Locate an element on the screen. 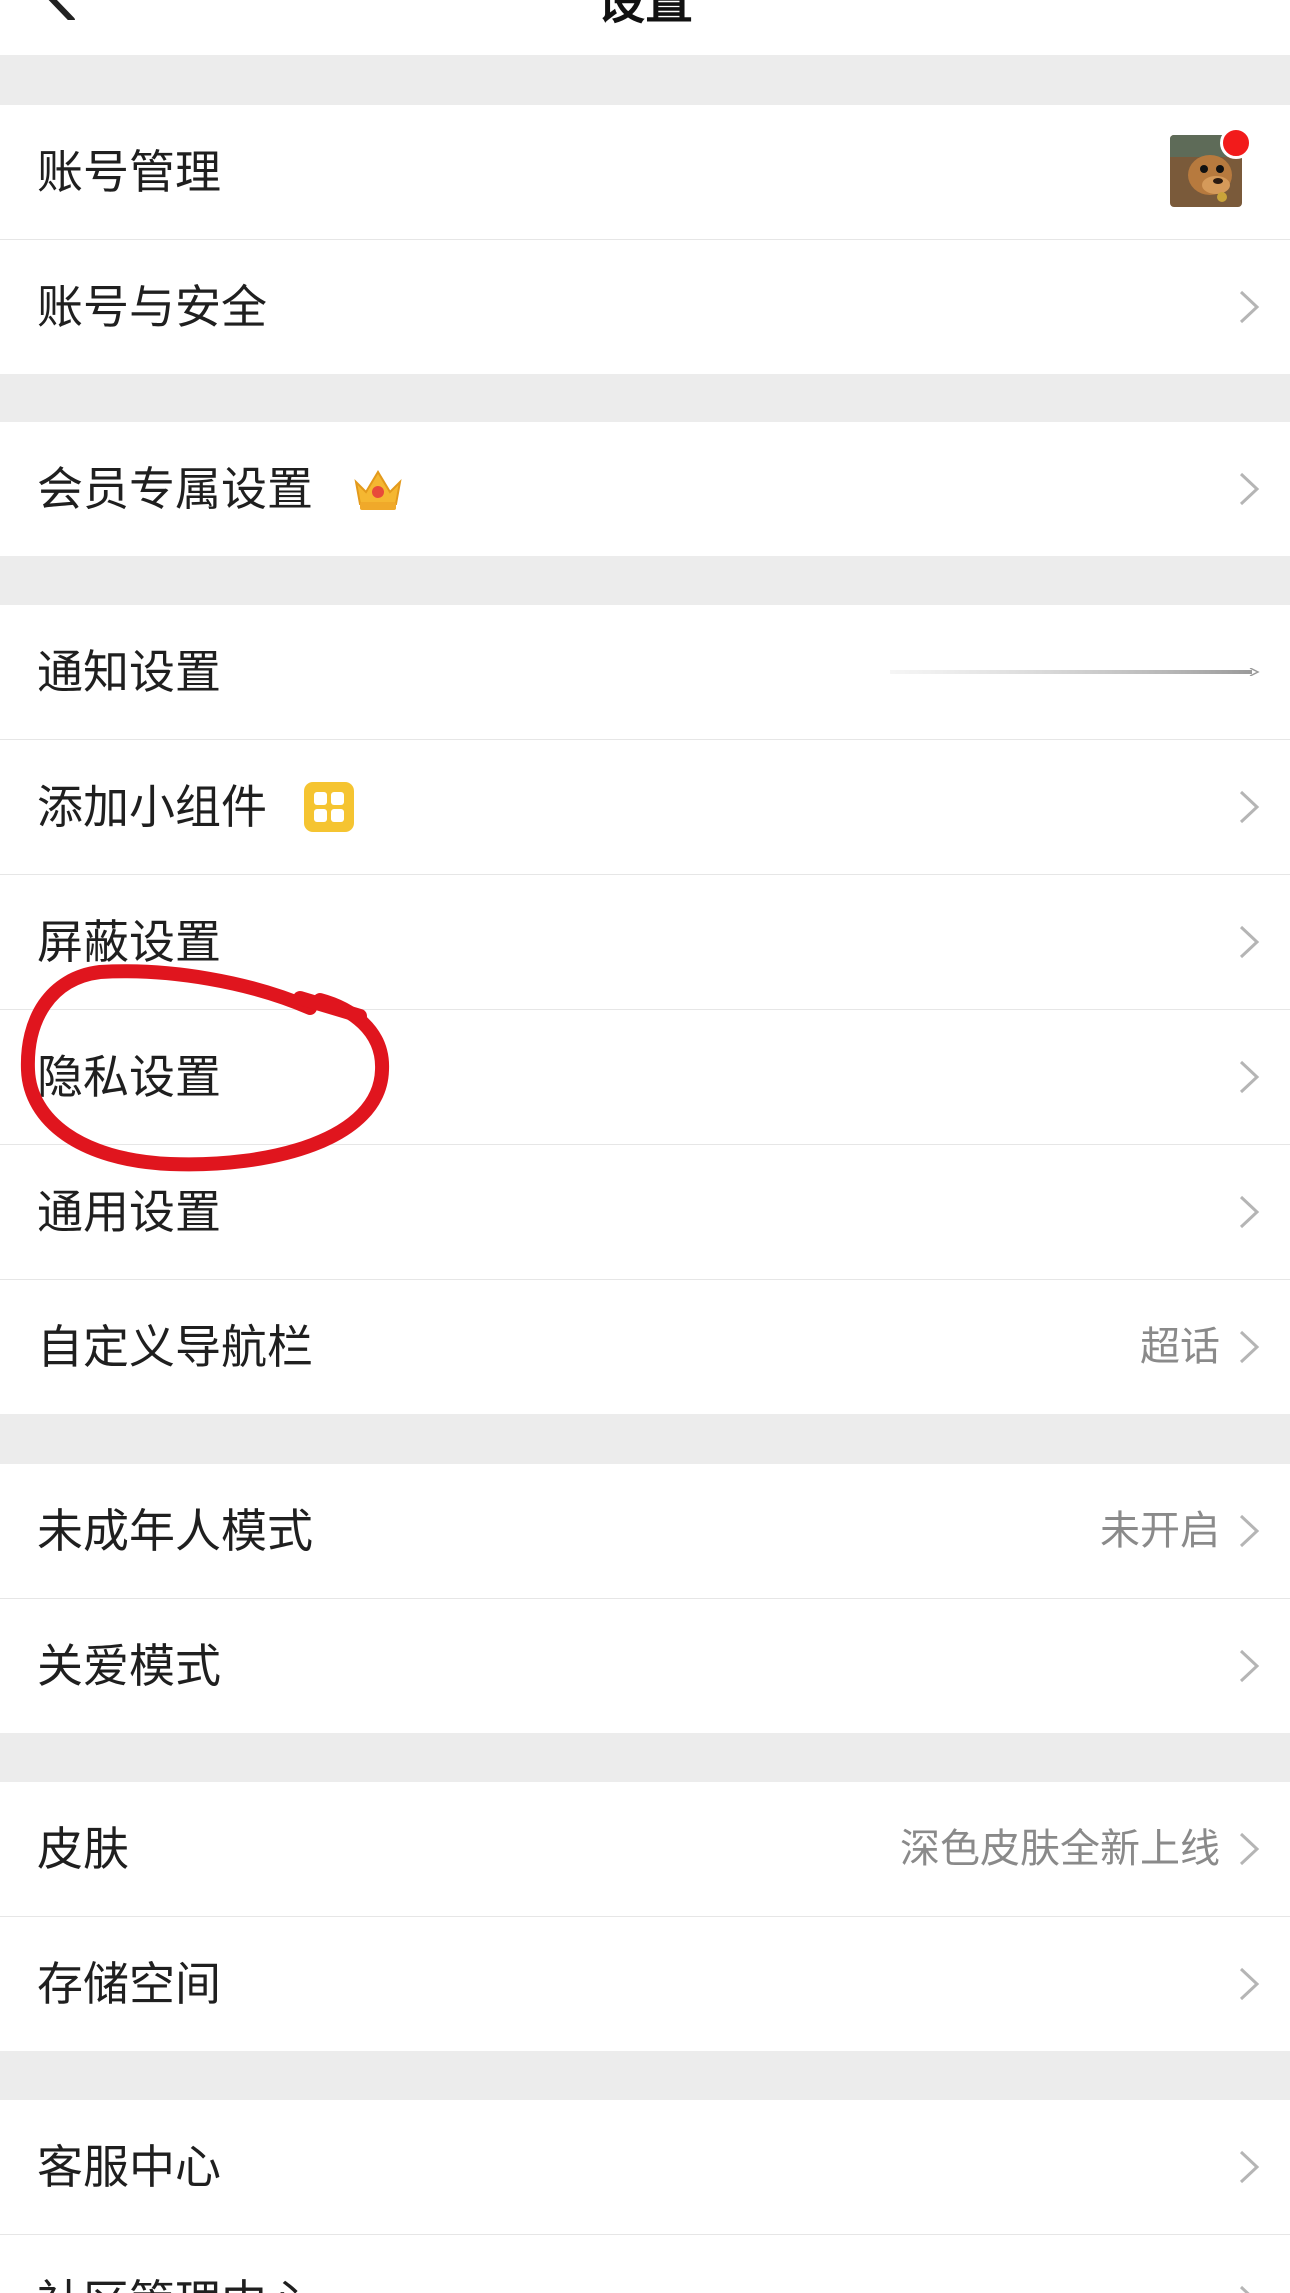  row-skin: 皮肤 深色皮肤全新上线 is located at coordinates (645, 1849).